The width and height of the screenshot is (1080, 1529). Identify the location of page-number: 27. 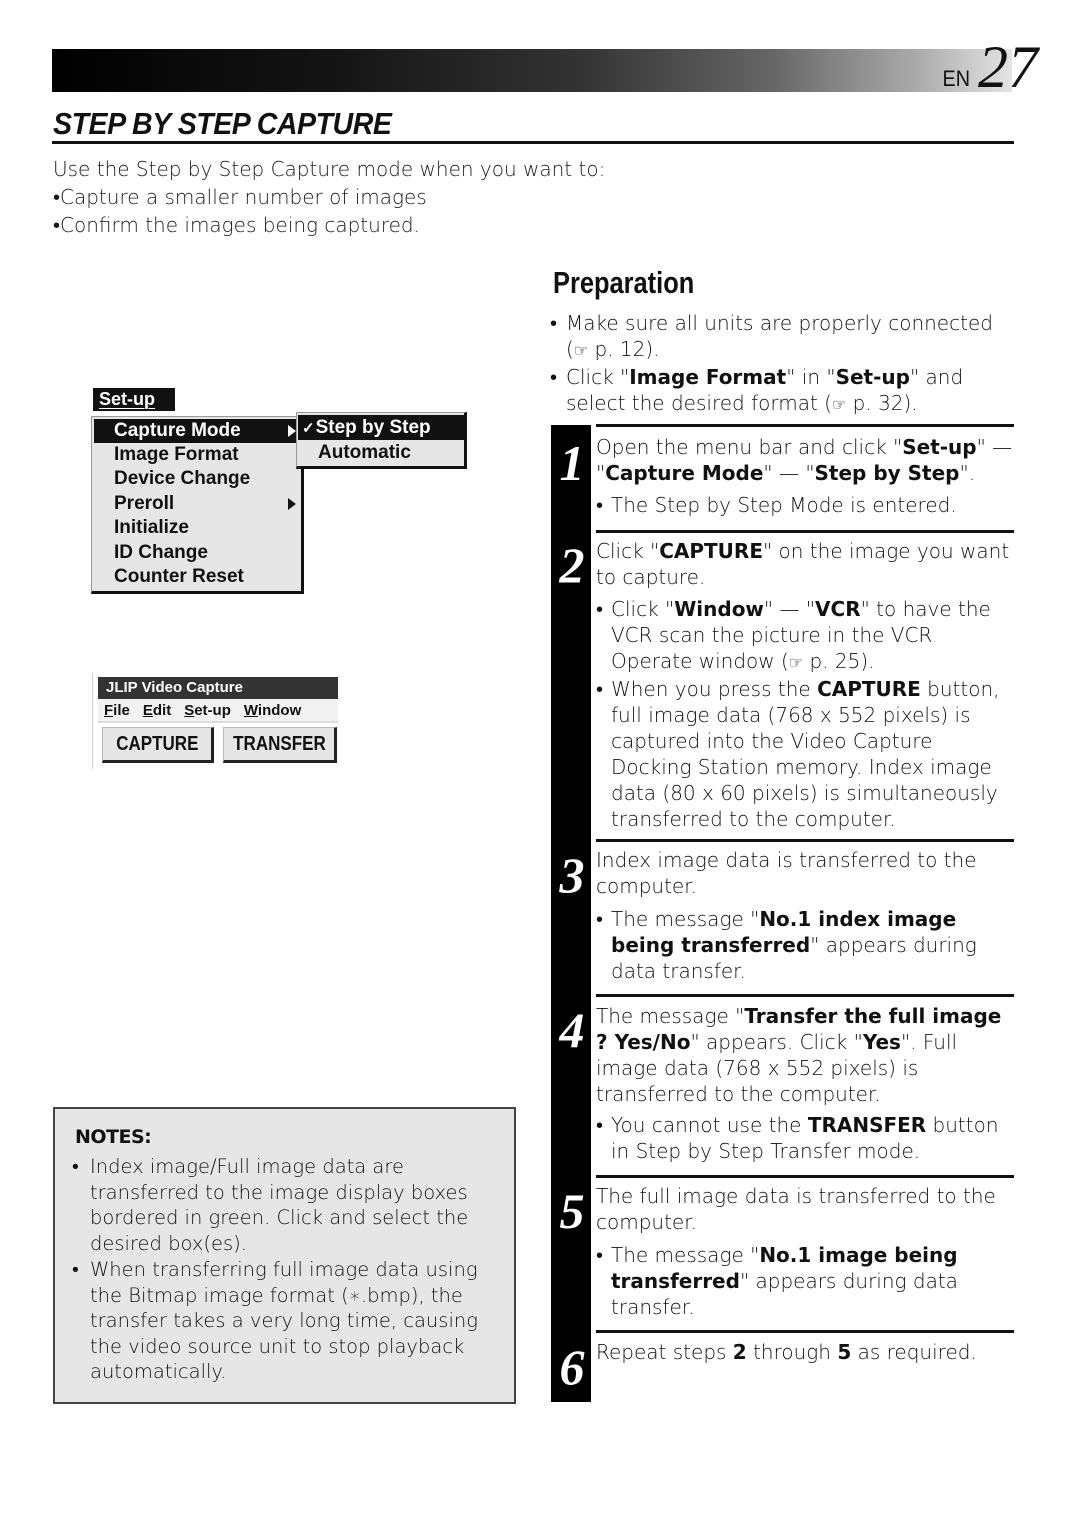
(1008, 67).